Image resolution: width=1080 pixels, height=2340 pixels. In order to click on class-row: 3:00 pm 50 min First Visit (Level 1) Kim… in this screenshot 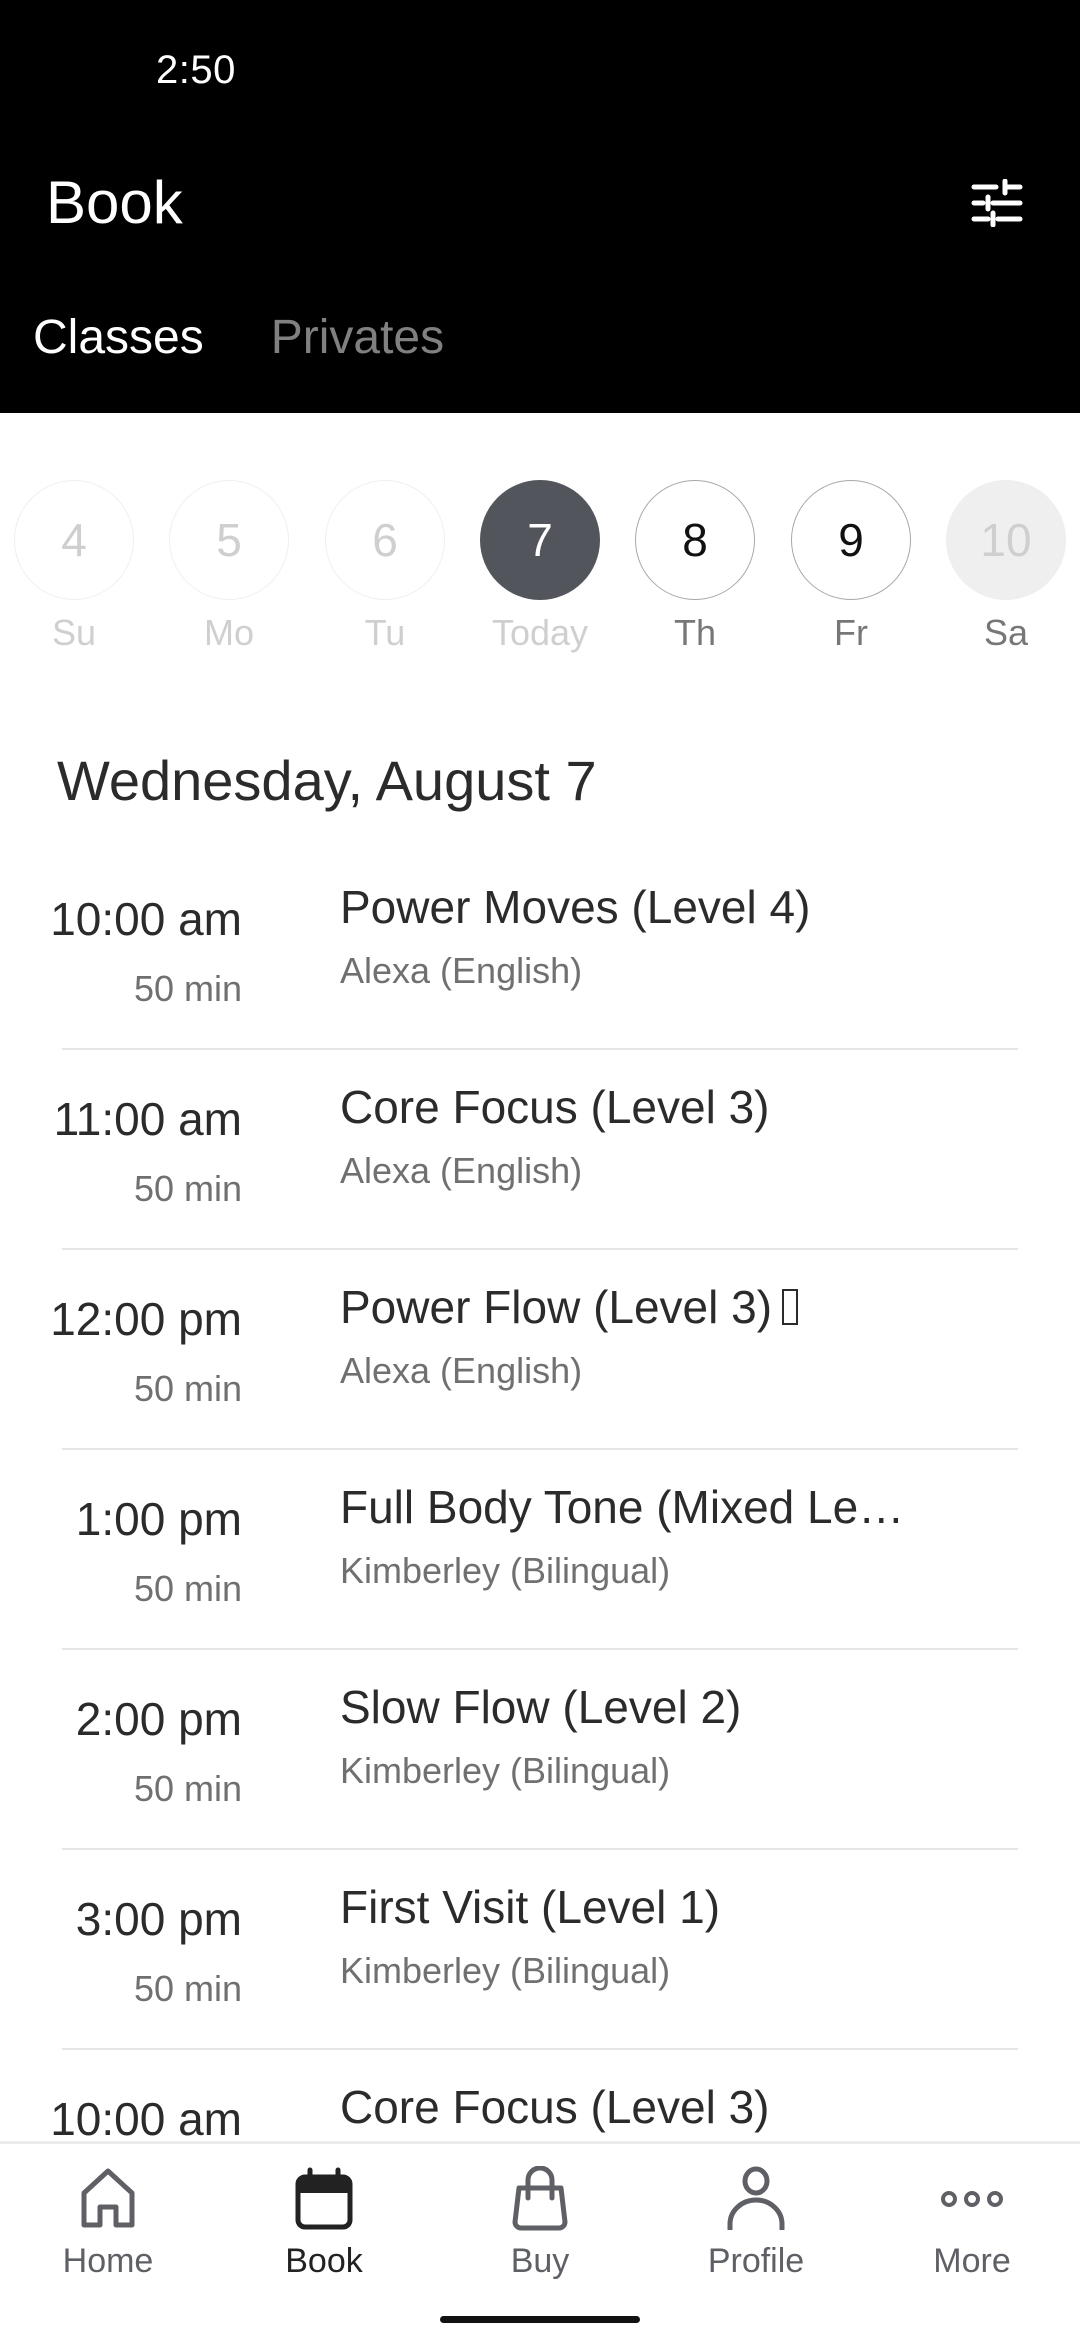, I will do `click(540, 1950)`.